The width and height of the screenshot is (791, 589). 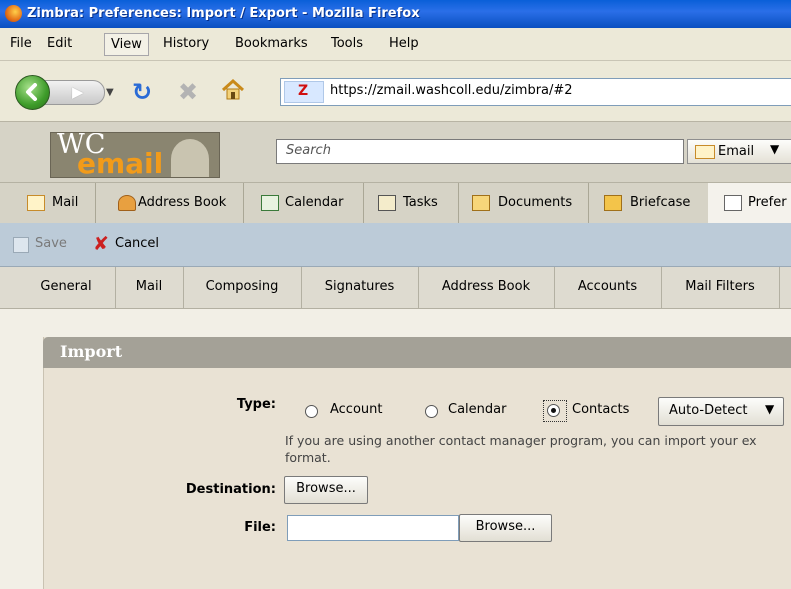 I want to click on radio-account-label: Account, so click(x=356, y=409).